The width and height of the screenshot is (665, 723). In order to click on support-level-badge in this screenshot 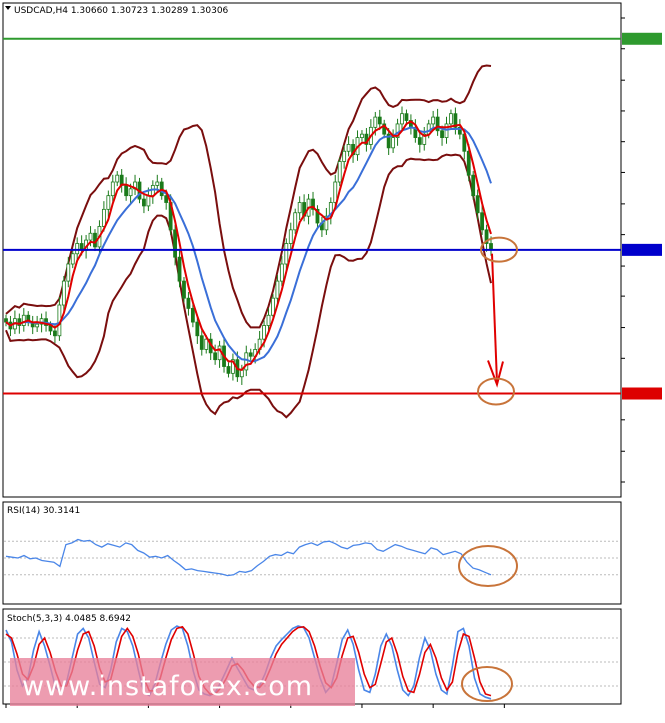, I will do `click(642, 393)`.